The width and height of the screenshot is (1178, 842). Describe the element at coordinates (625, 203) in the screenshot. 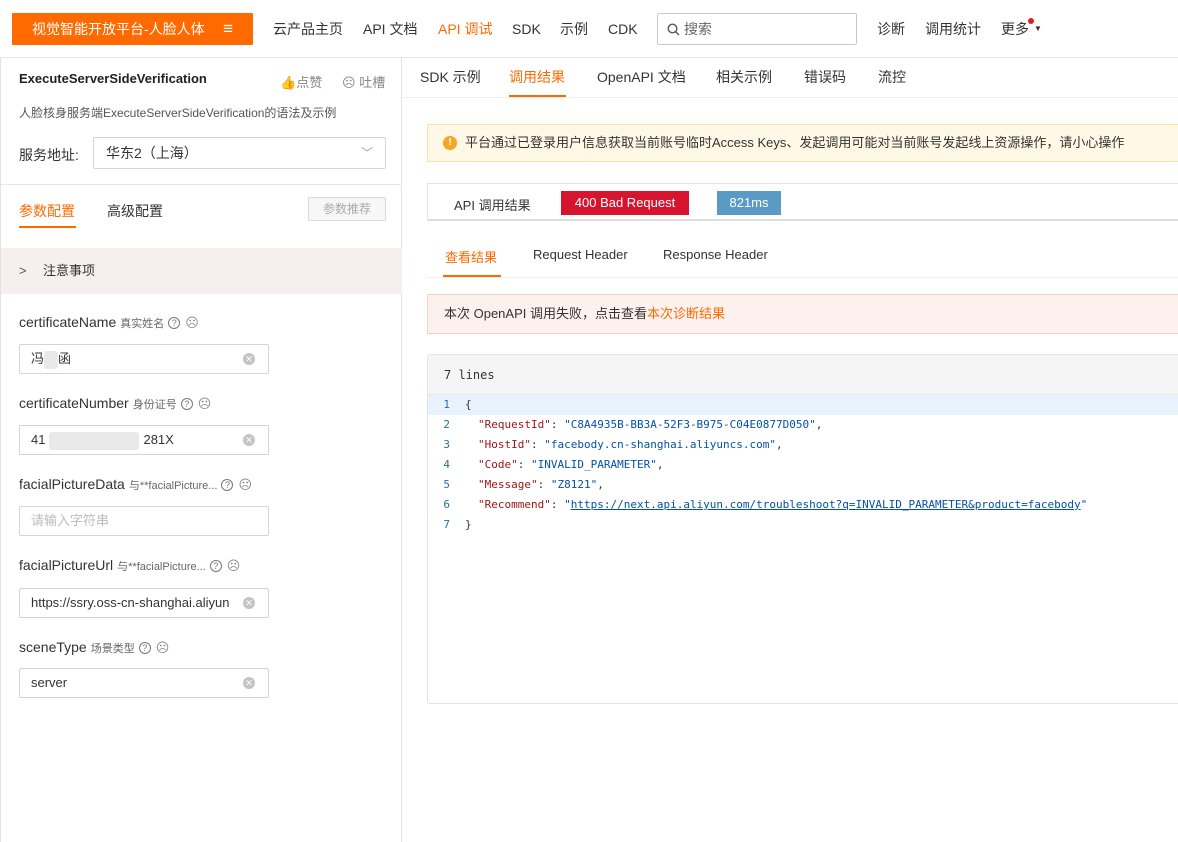

I see `status-badge: 400 Bad Request` at that location.